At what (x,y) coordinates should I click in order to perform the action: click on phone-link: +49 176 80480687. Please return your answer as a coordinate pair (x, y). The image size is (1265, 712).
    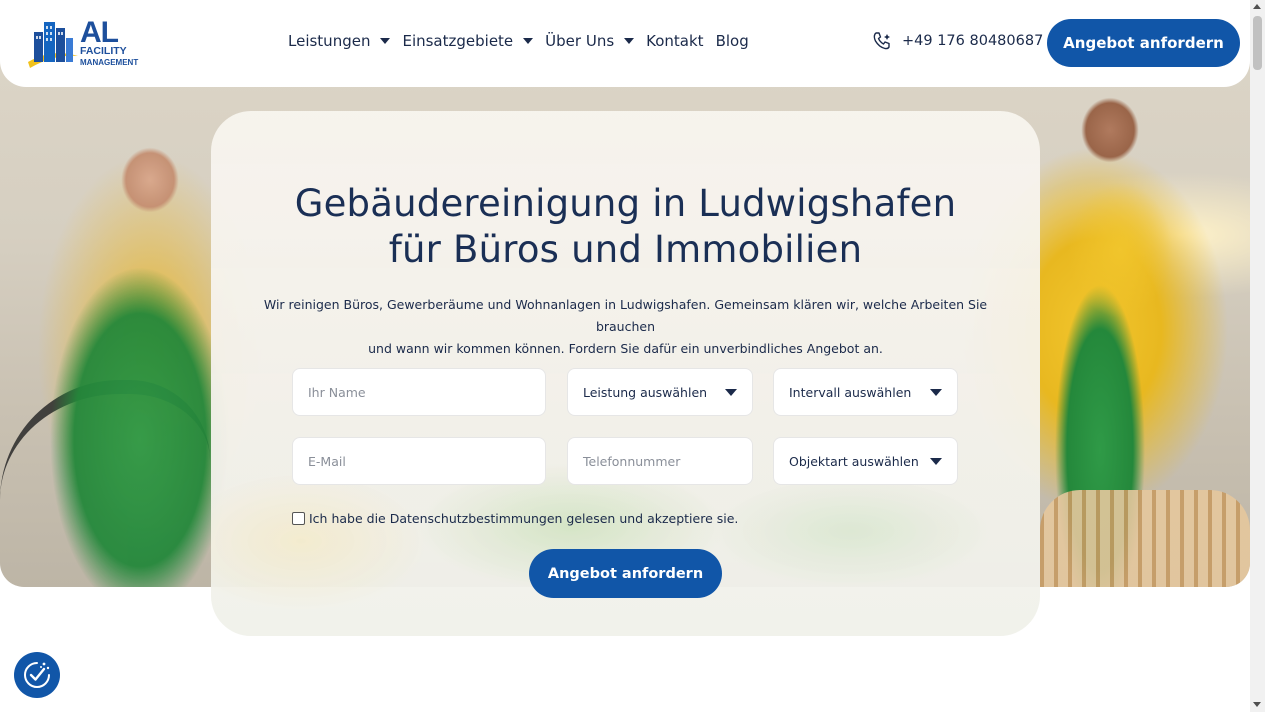
    Looking at the image, I should click on (957, 41).